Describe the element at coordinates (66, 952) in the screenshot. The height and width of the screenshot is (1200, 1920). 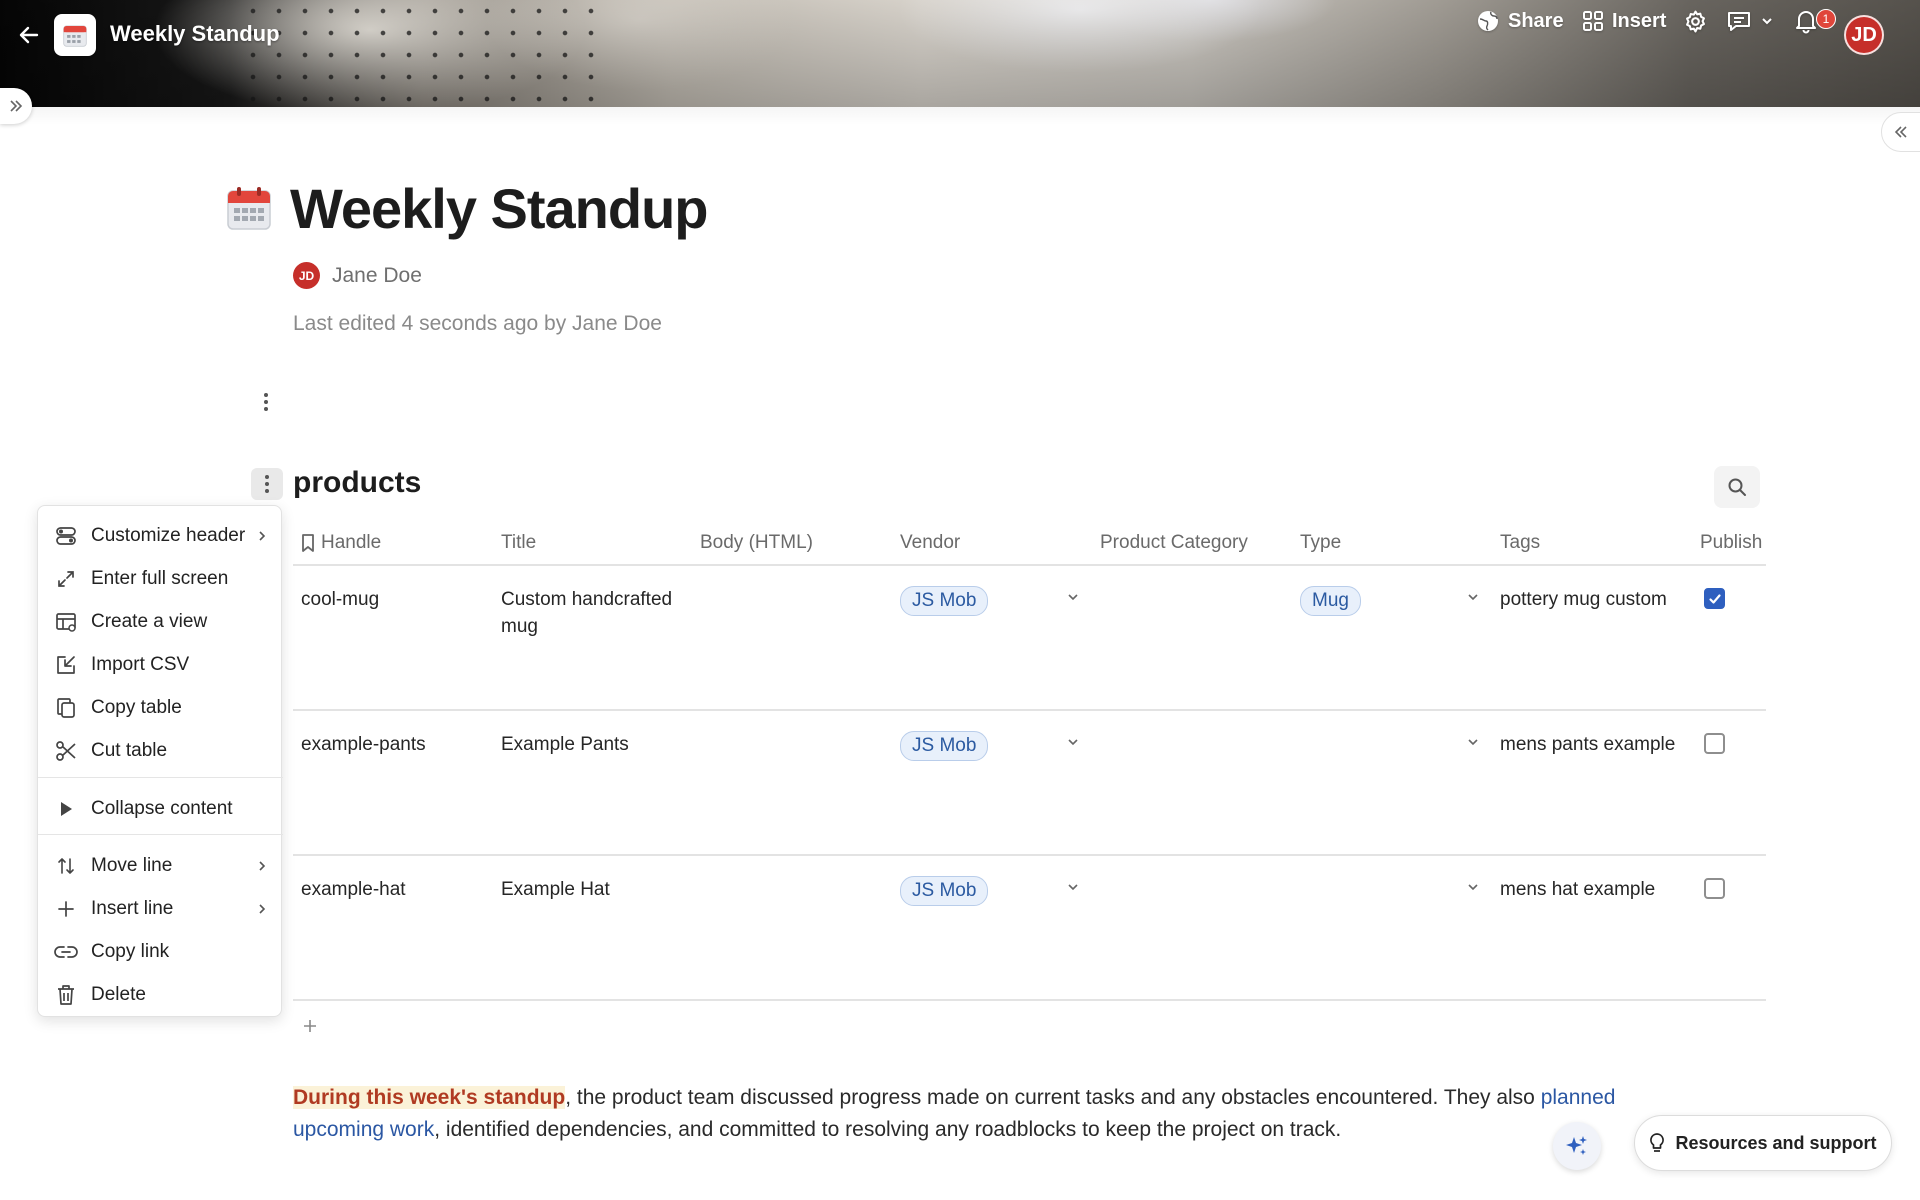
I see `link-icon` at that location.